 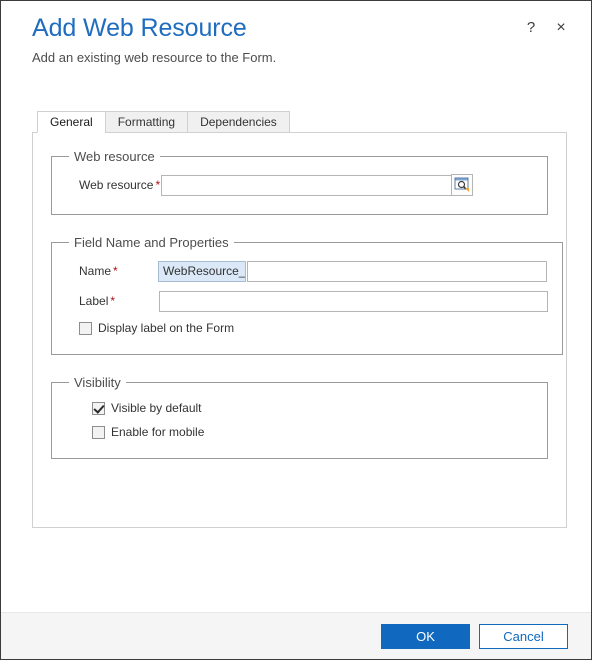 I want to click on tab-dependencies: Dependencies, so click(x=238, y=122).